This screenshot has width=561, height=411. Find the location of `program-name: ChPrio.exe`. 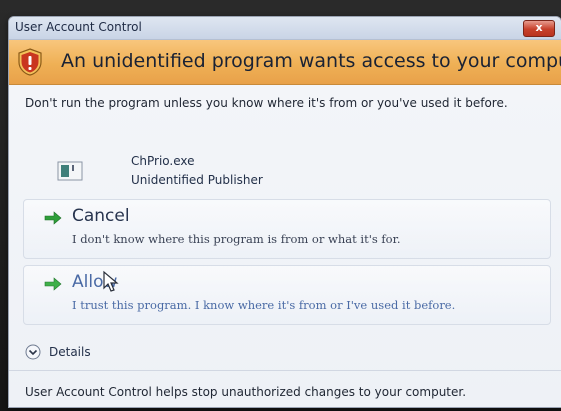

program-name: ChPrio.exe is located at coordinates (163, 161).